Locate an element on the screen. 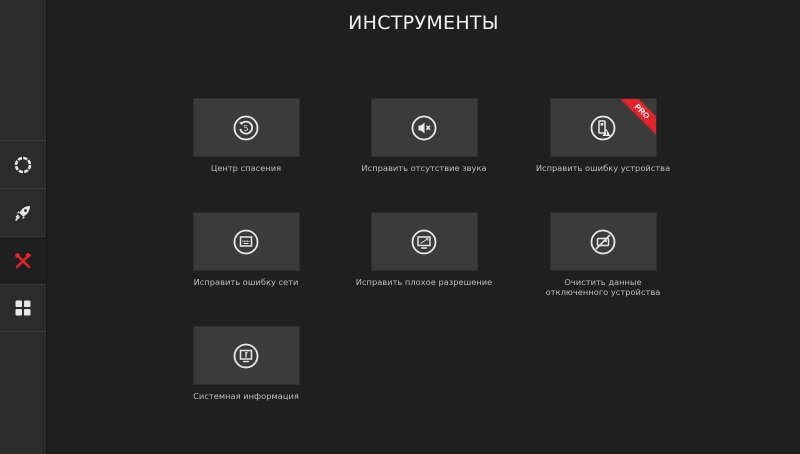  tool-label: Системная информация is located at coordinates (246, 396).